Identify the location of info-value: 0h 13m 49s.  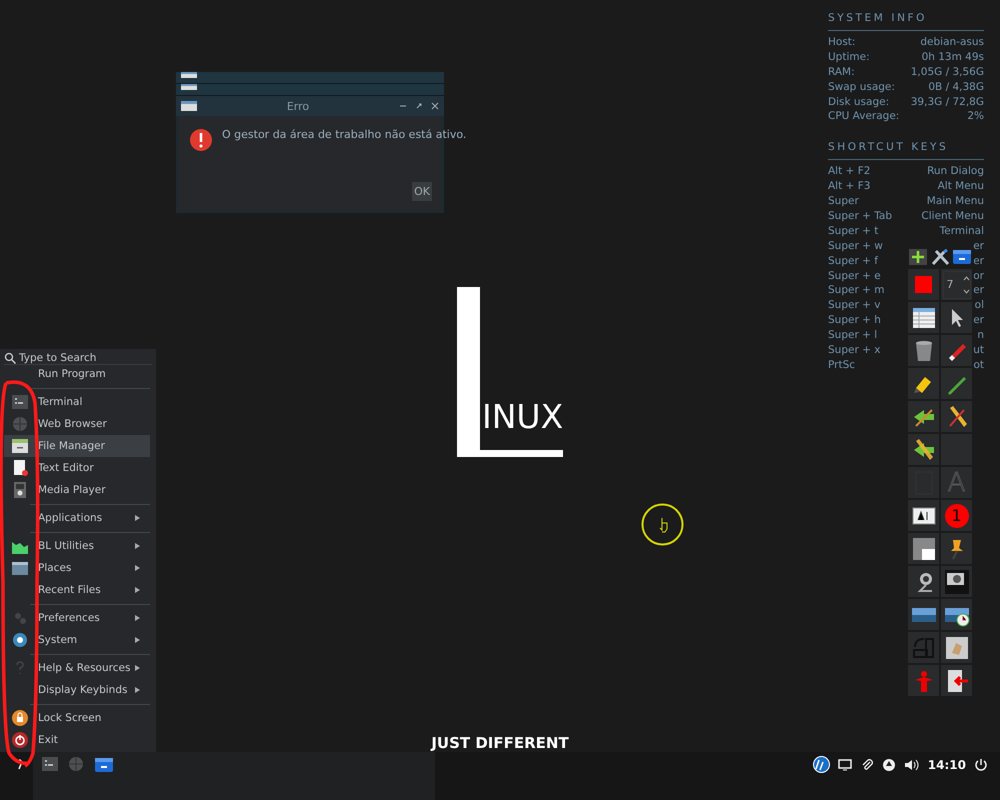
(953, 57).